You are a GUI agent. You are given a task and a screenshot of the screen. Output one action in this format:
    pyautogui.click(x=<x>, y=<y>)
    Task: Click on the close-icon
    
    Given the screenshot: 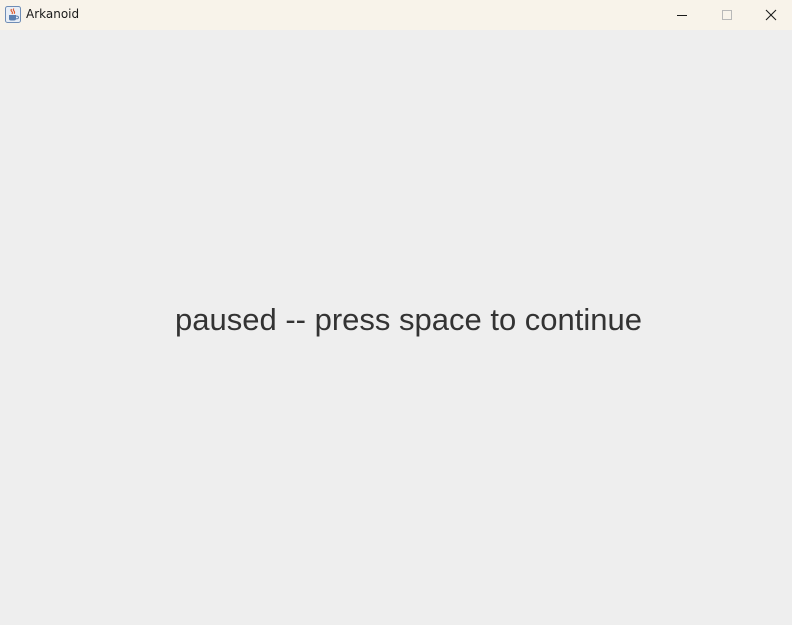 What is the action you would take?
    pyautogui.click(x=771, y=15)
    